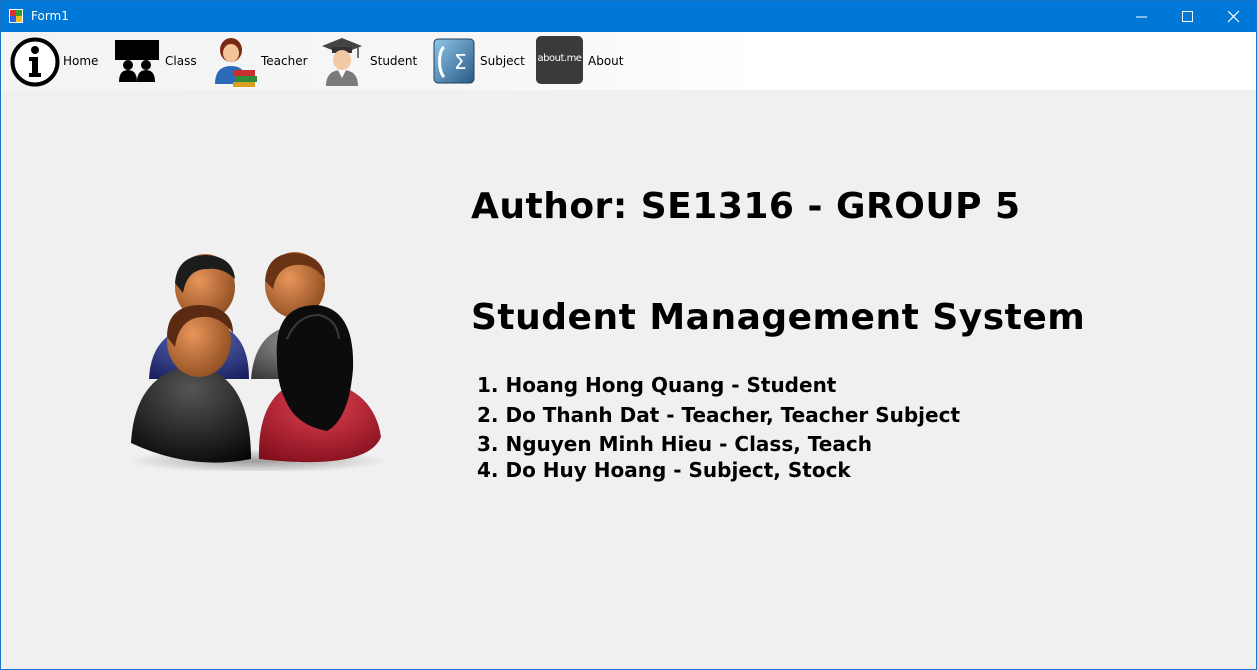  What do you see at coordinates (16, 16) in the screenshot?
I see `app-icon` at bounding box center [16, 16].